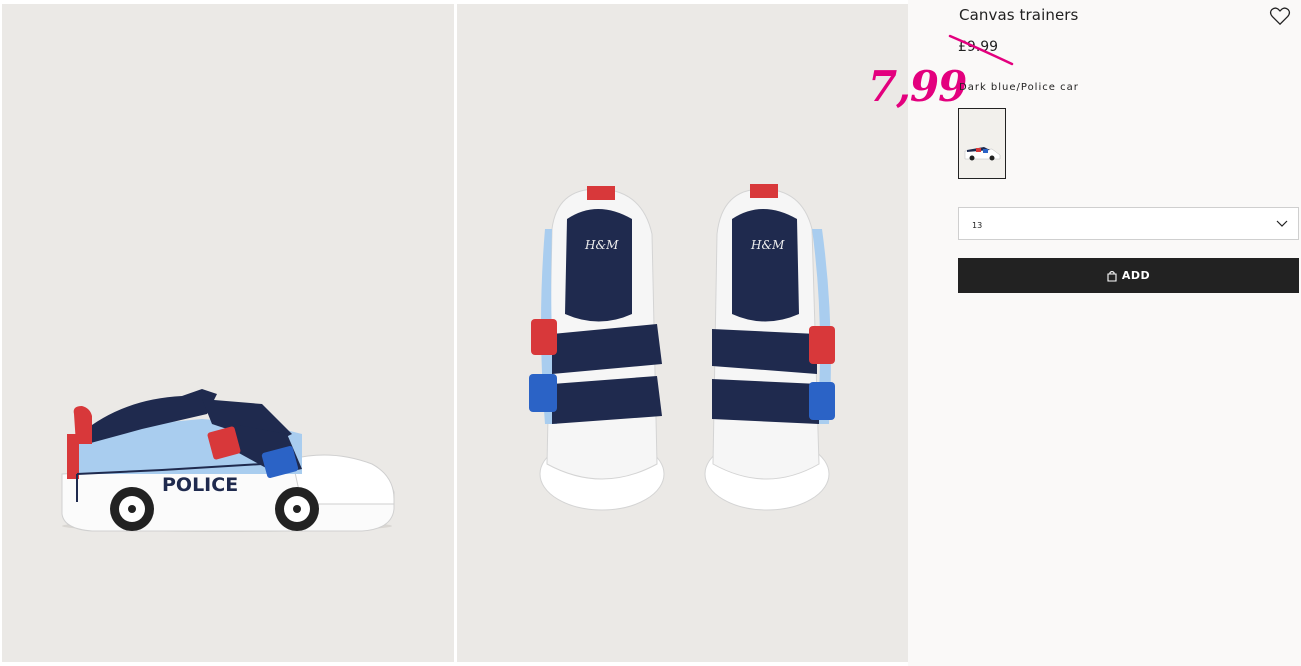 The height and width of the screenshot is (666, 1301). I want to click on sale-price: 7,99, so click(917, 86).